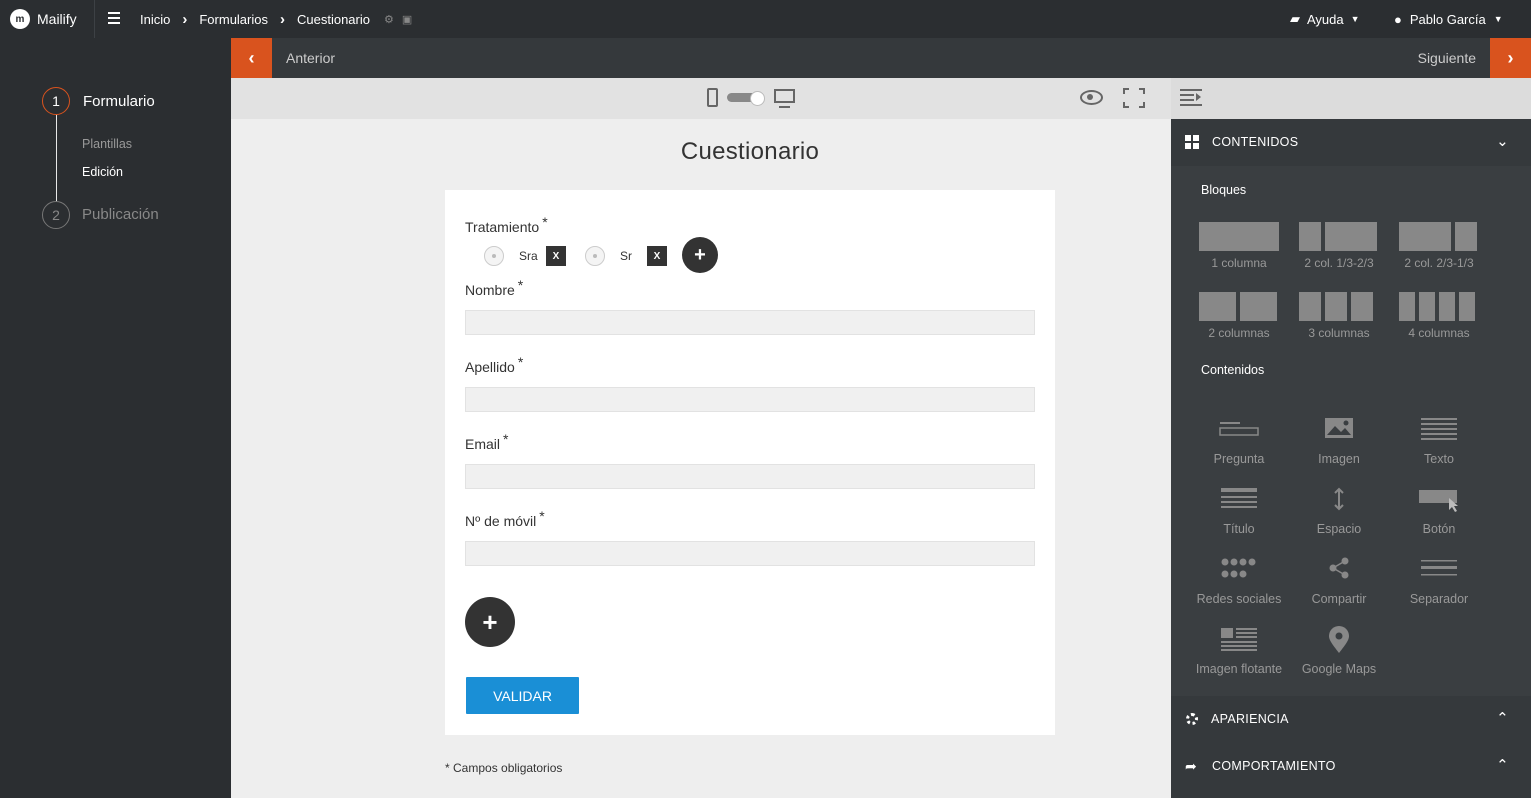  Describe the element at coordinates (504, 768) in the screenshot. I see `required-fields-note: * Campos obligatorios` at that location.